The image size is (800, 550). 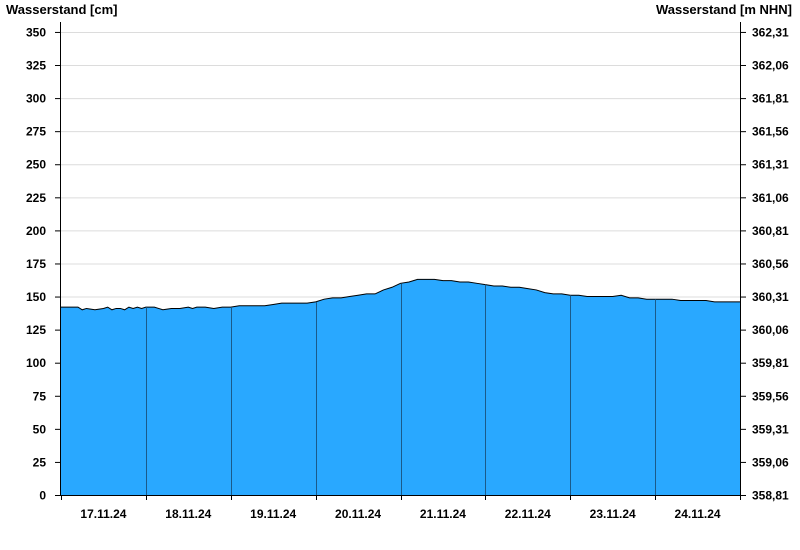 What do you see at coordinates (36, 32) in the screenshot?
I see `left-tick-label: 350` at bounding box center [36, 32].